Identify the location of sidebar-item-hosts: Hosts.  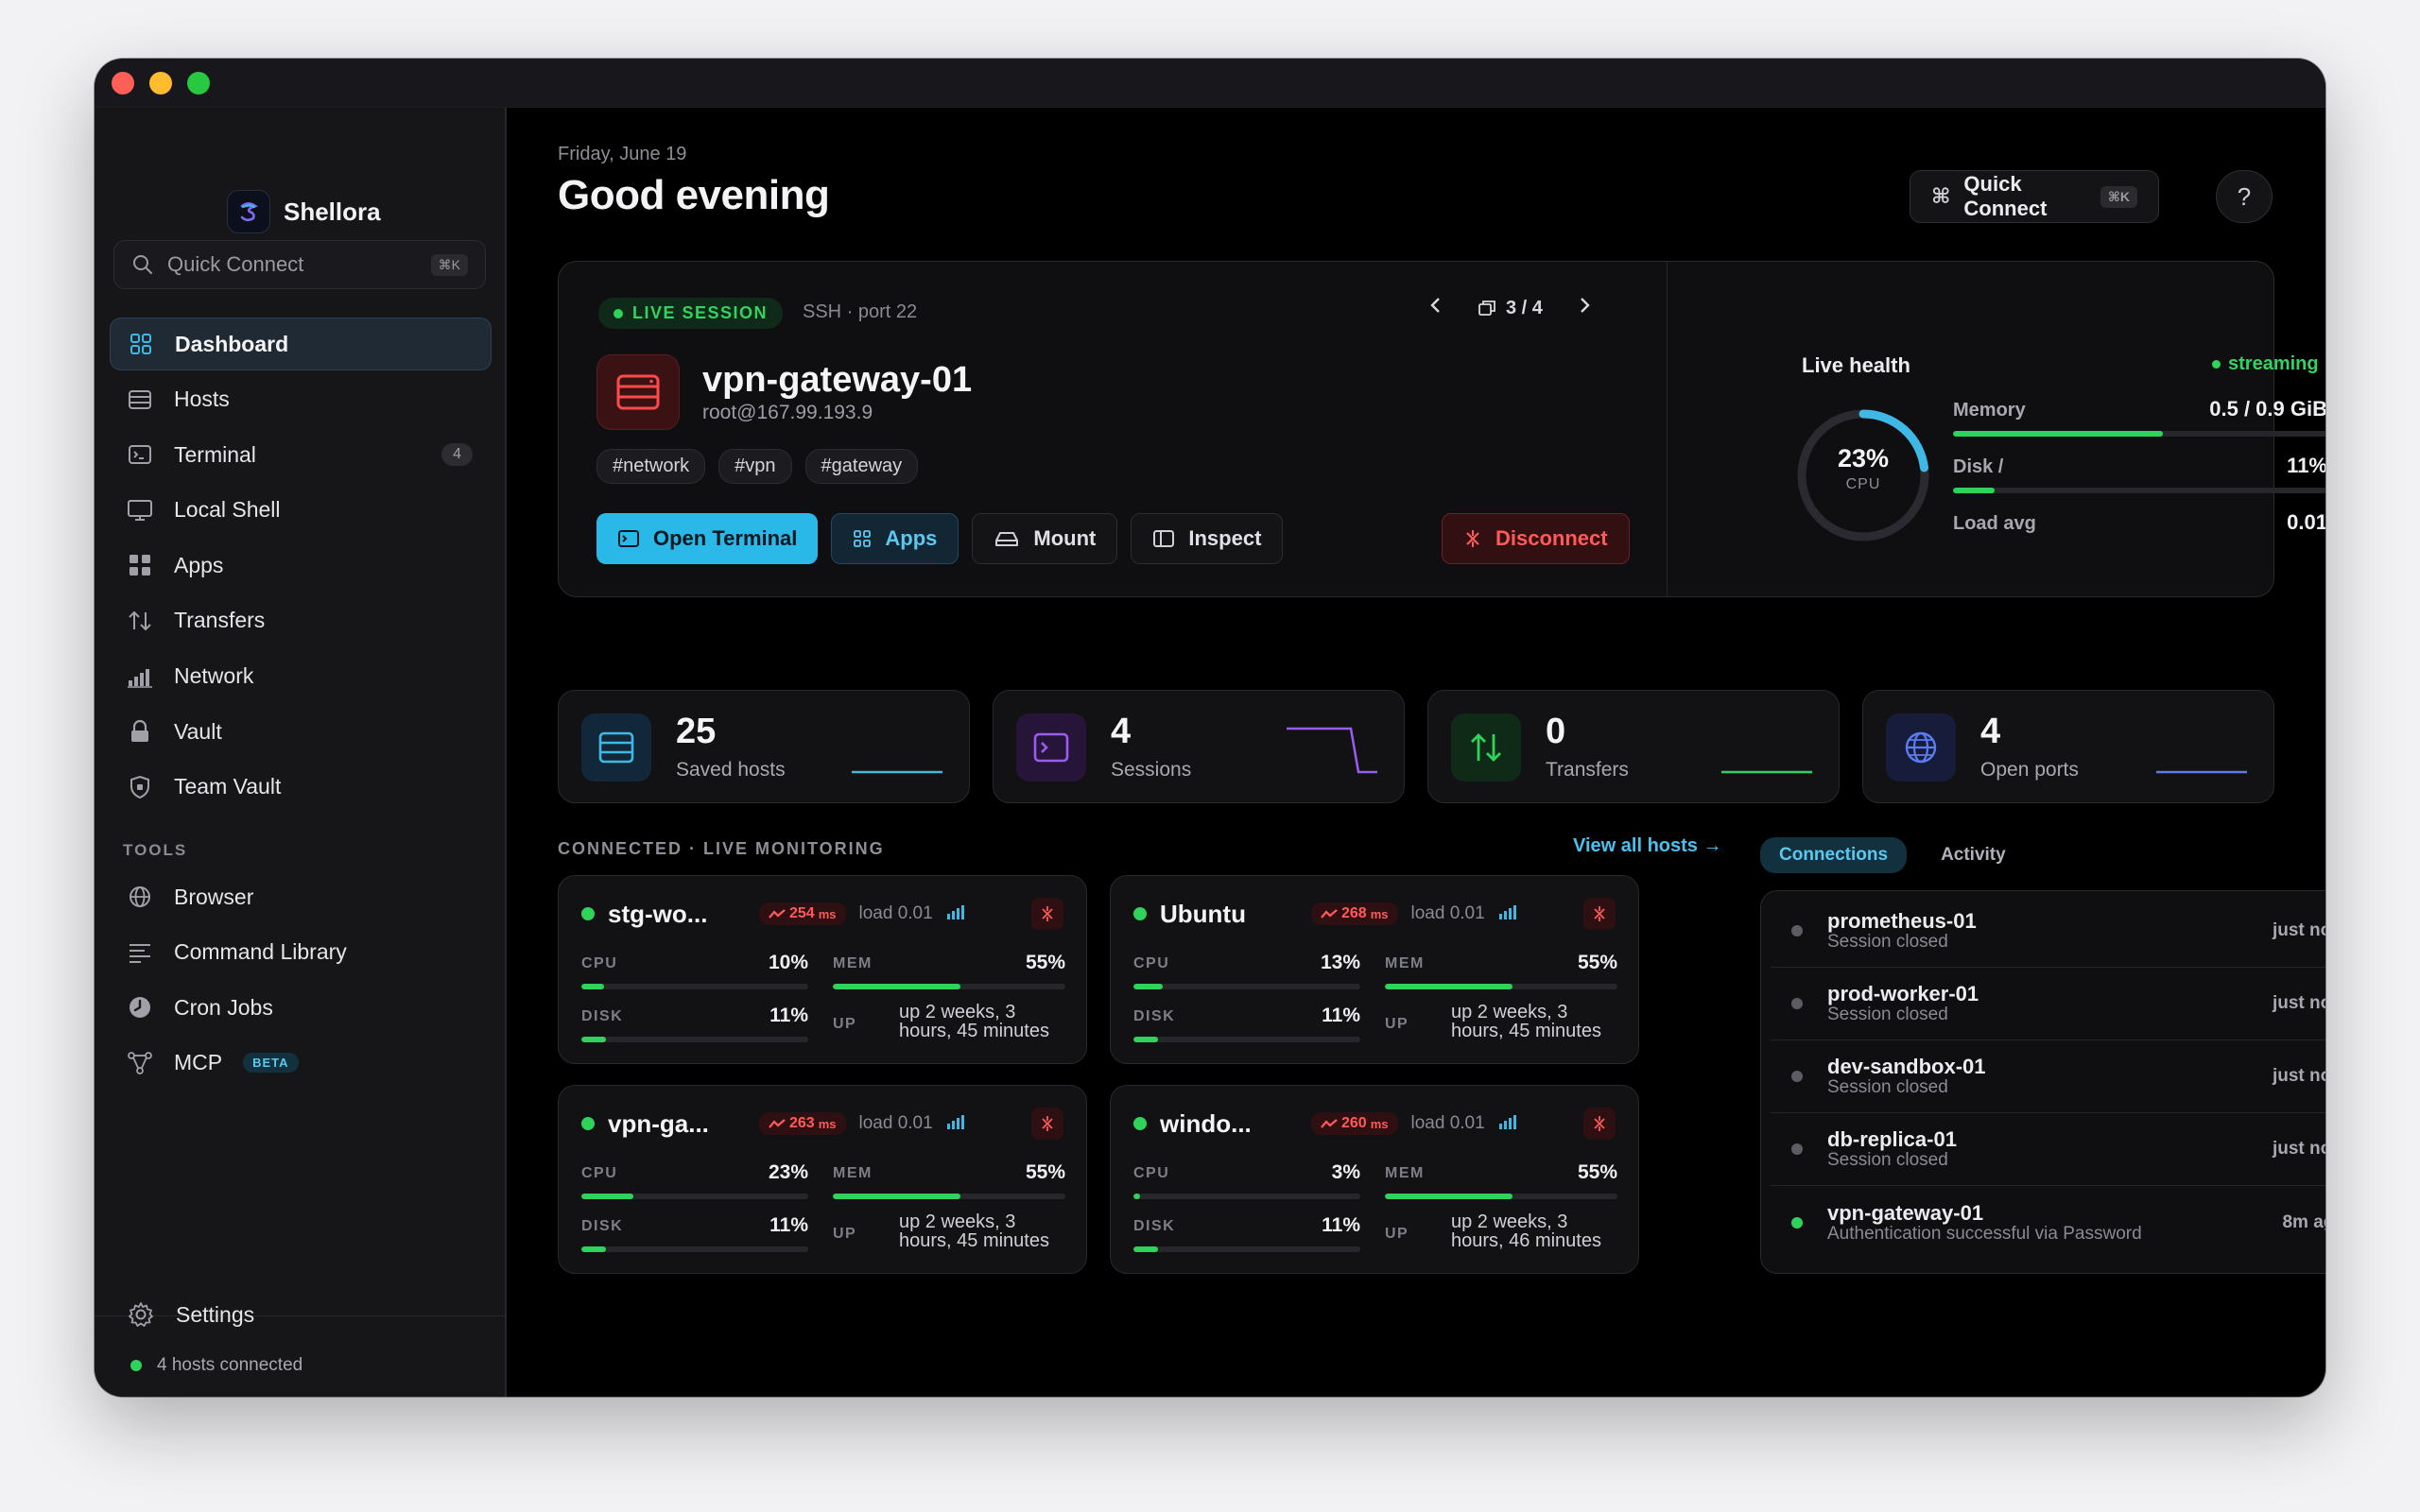
(301, 399).